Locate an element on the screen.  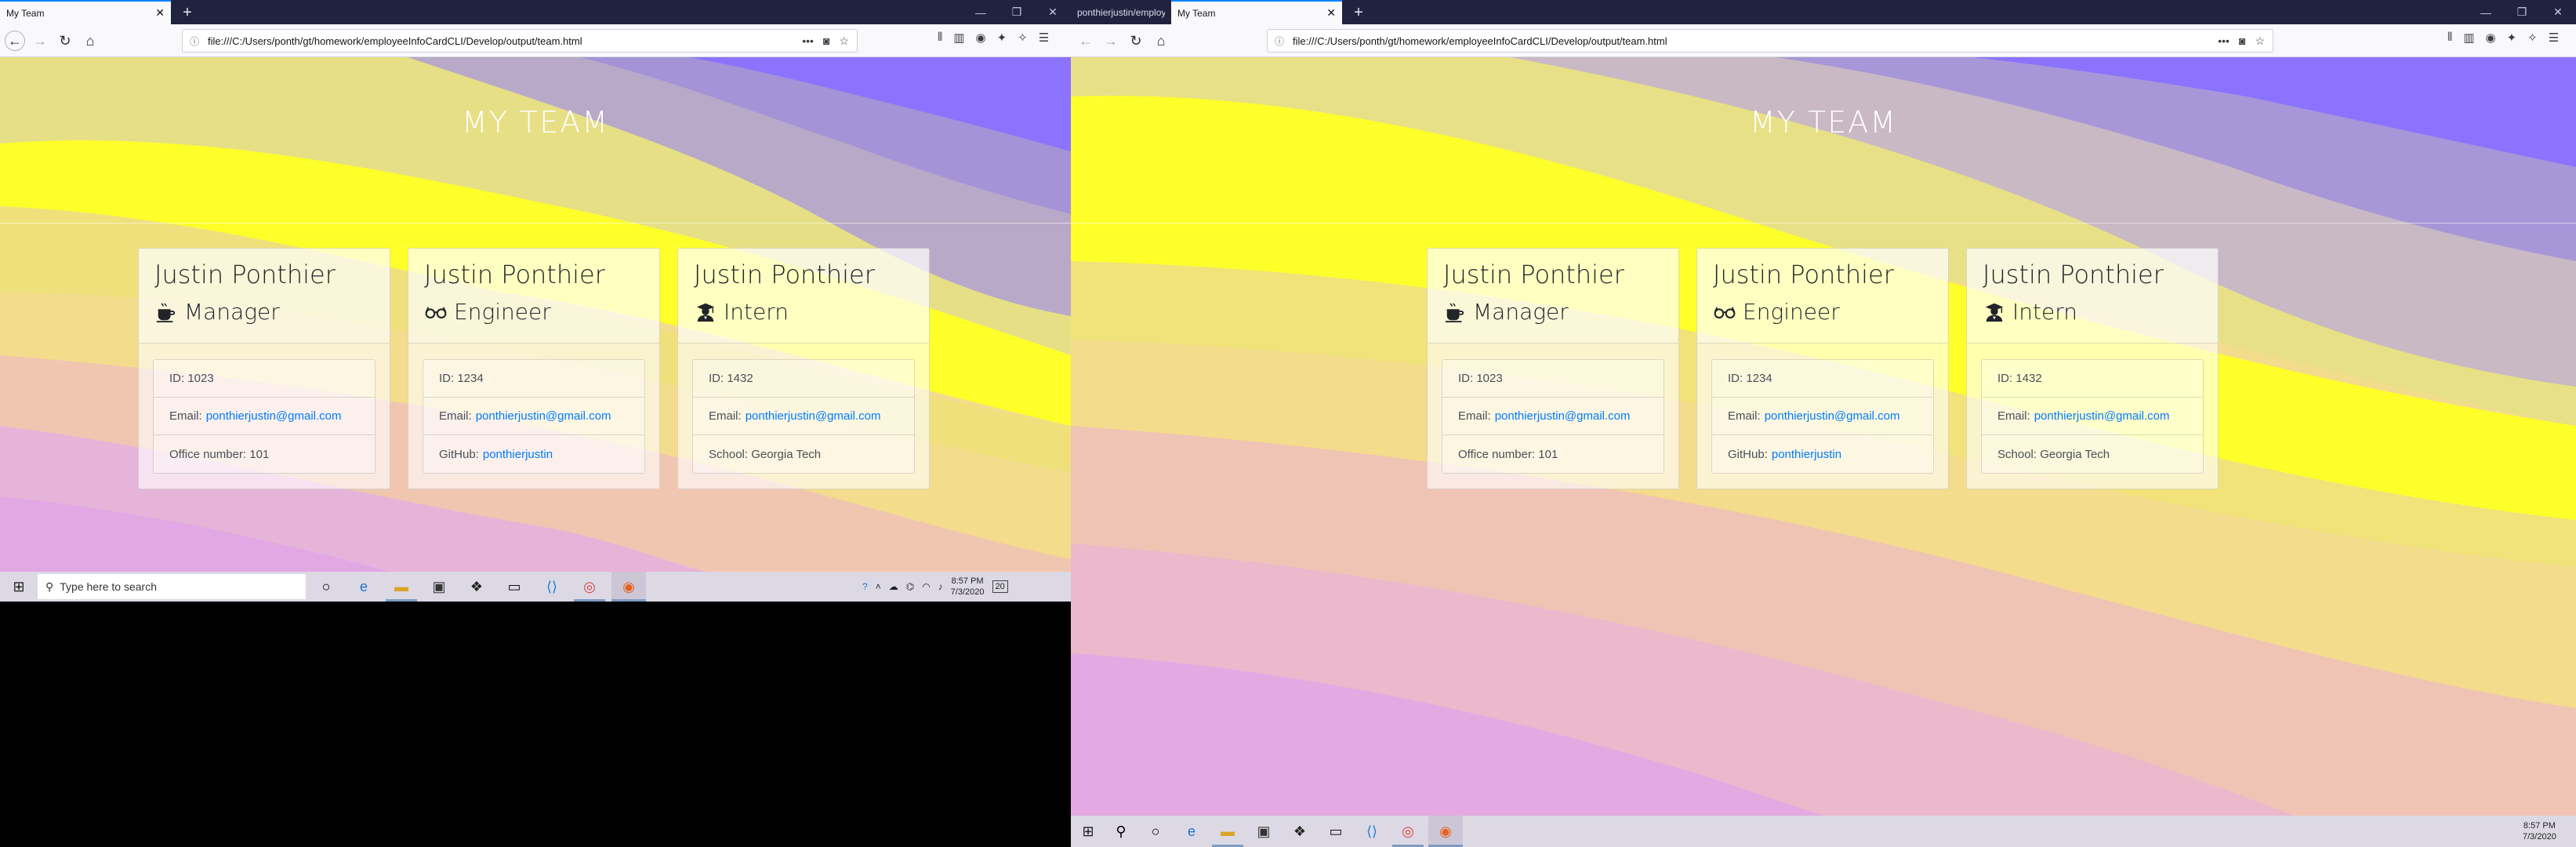
card-role-row: Engineer is located at coordinates (1823, 312).